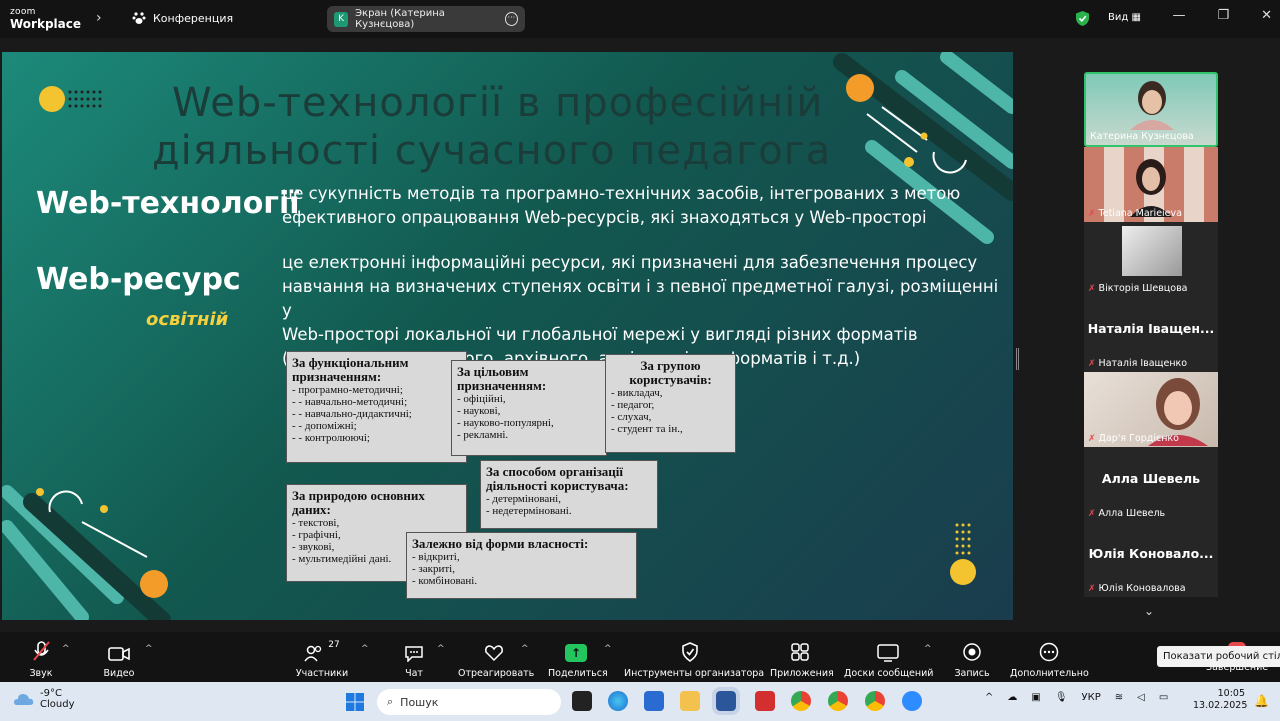 Image resolution: width=1280 pixels, height=721 pixels. I want to click on box-item: - - навчально-методичні;, so click(350, 402).